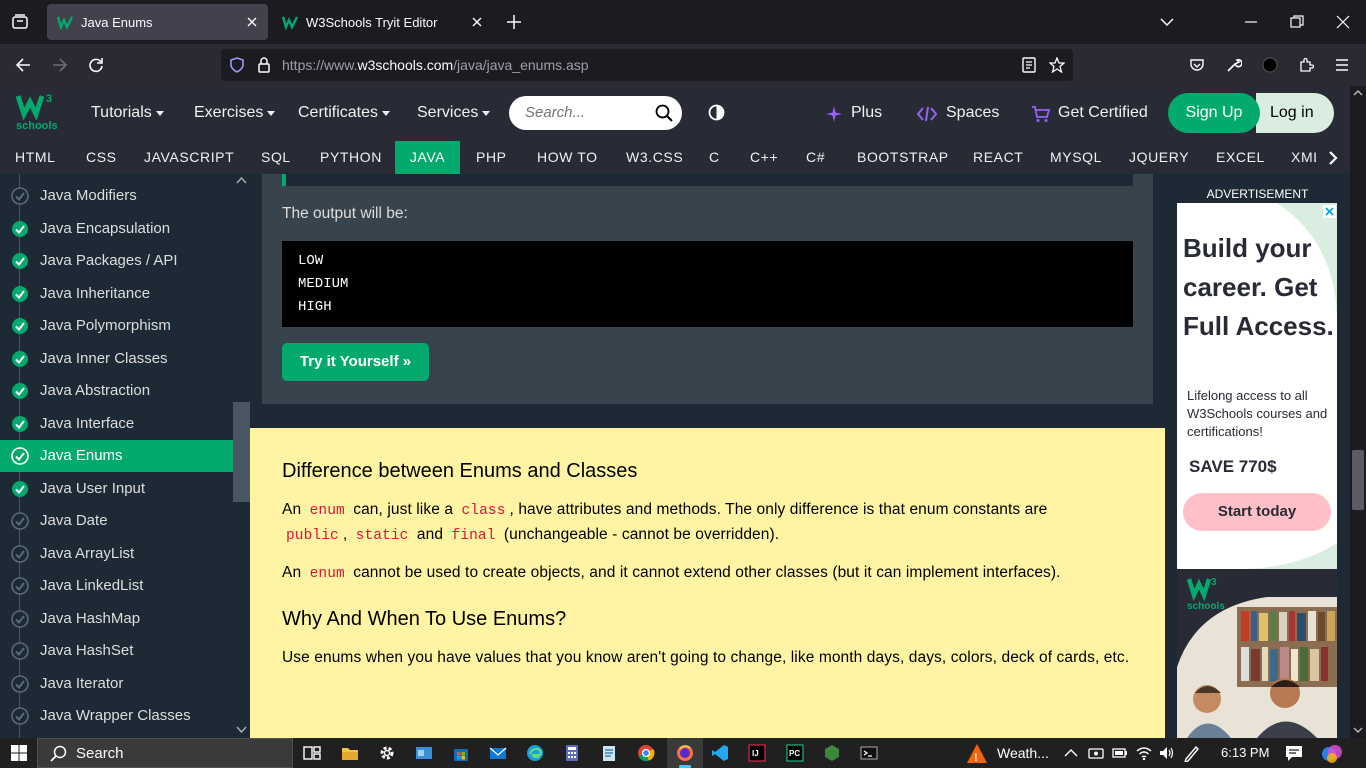 The height and width of the screenshot is (768, 1366). Describe the element at coordinates (351, 157) in the screenshot. I see `topnav-python: PYTHON` at that location.